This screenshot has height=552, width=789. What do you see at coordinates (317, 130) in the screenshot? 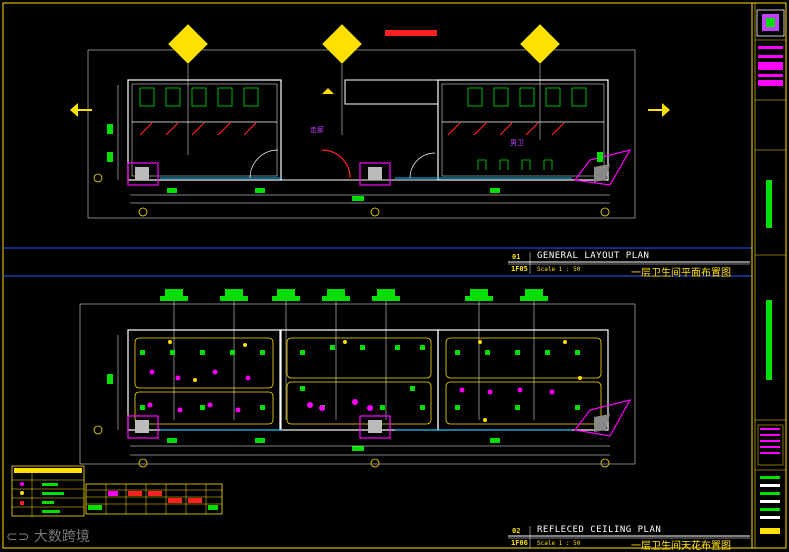
I see `room-label-corridor: 走廊` at bounding box center [317, 130].